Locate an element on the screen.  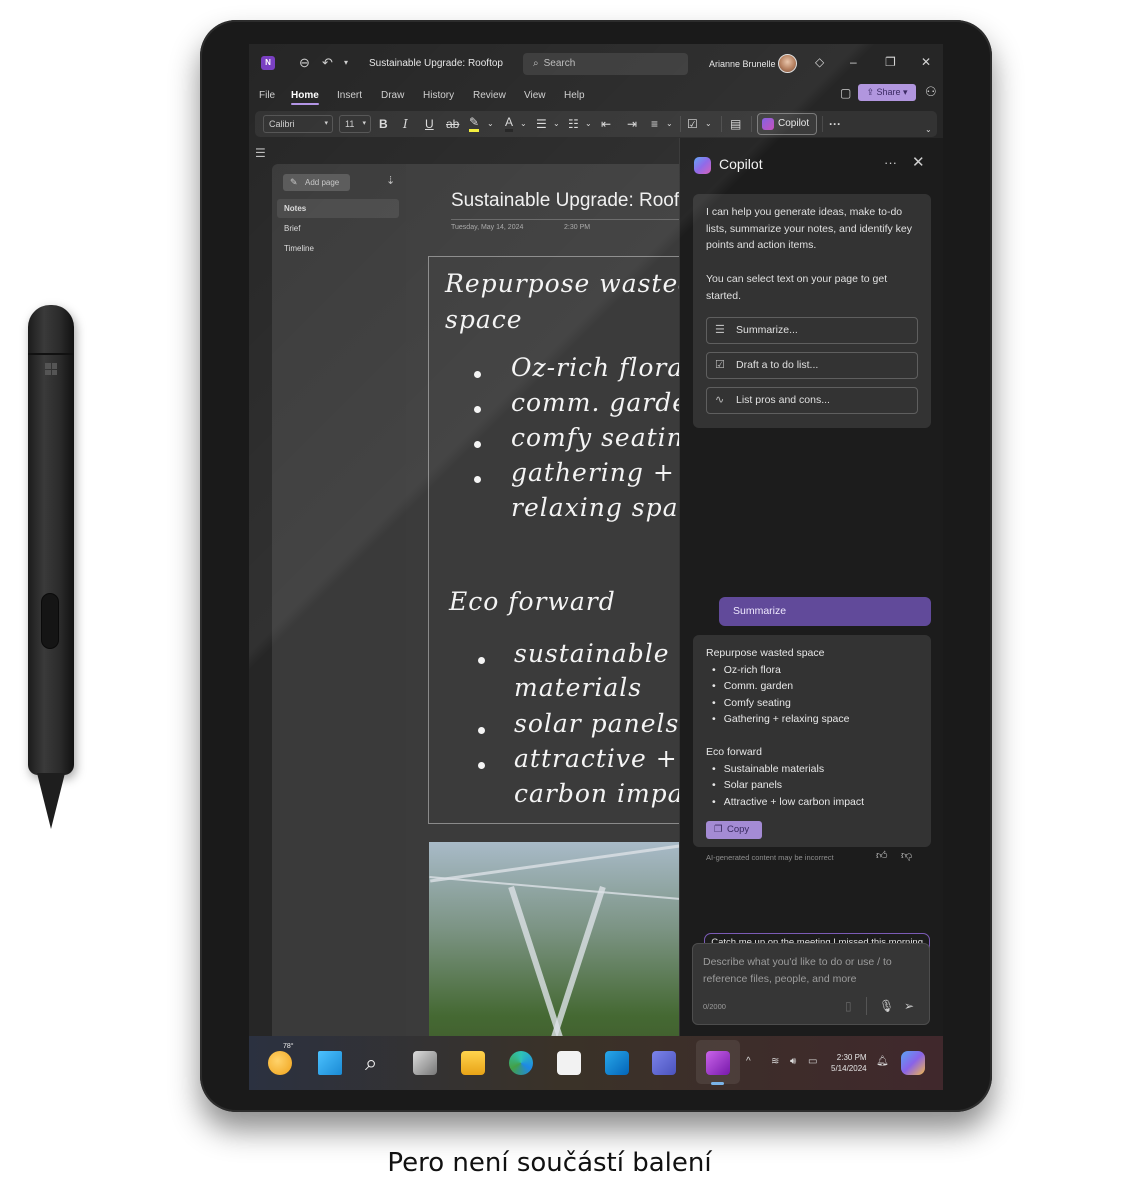
bold-button: B is located at coordinates (383, 124).